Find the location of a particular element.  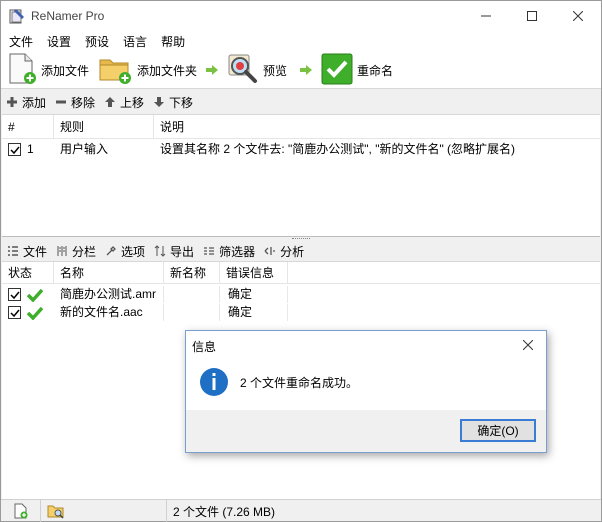

files-menu-button: 文件 is located at coordinates (27, 251).